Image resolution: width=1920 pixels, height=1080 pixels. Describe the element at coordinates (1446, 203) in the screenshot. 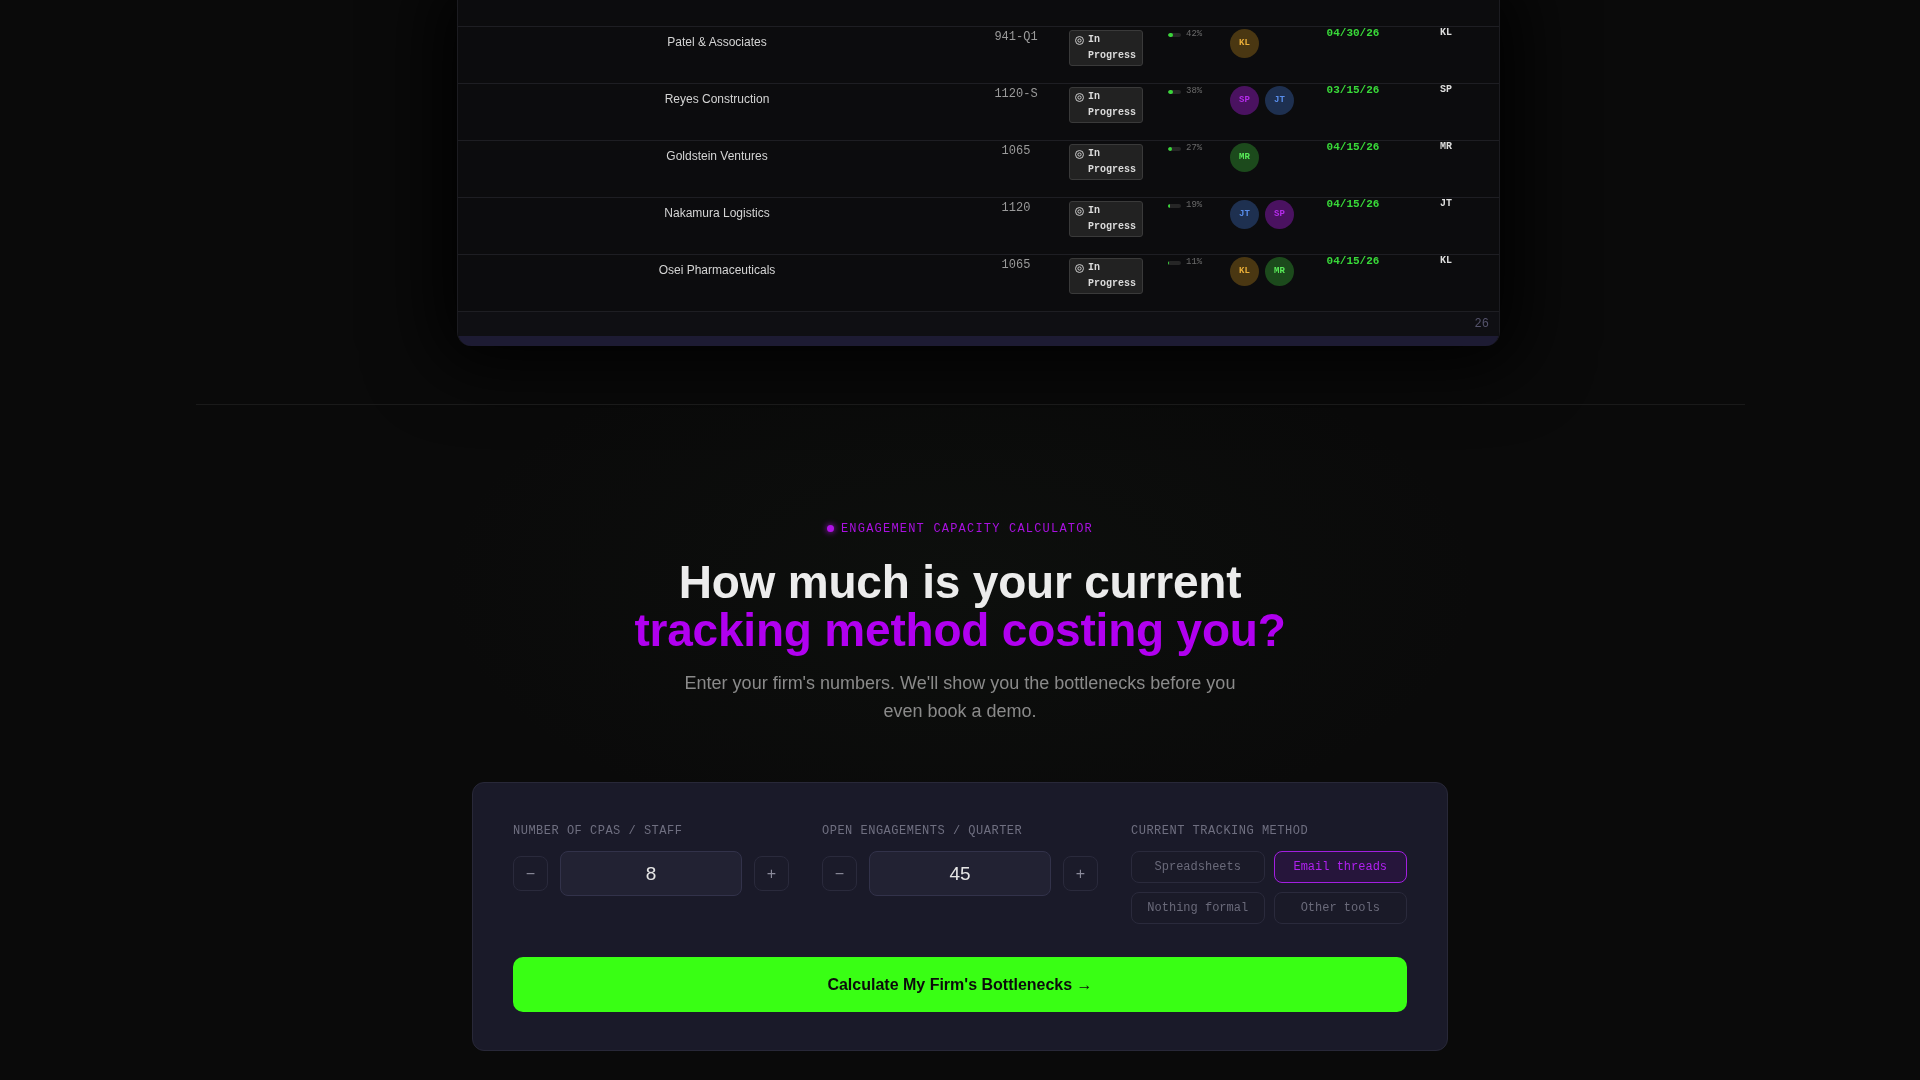

I see `owner-initials: JT` at that location.